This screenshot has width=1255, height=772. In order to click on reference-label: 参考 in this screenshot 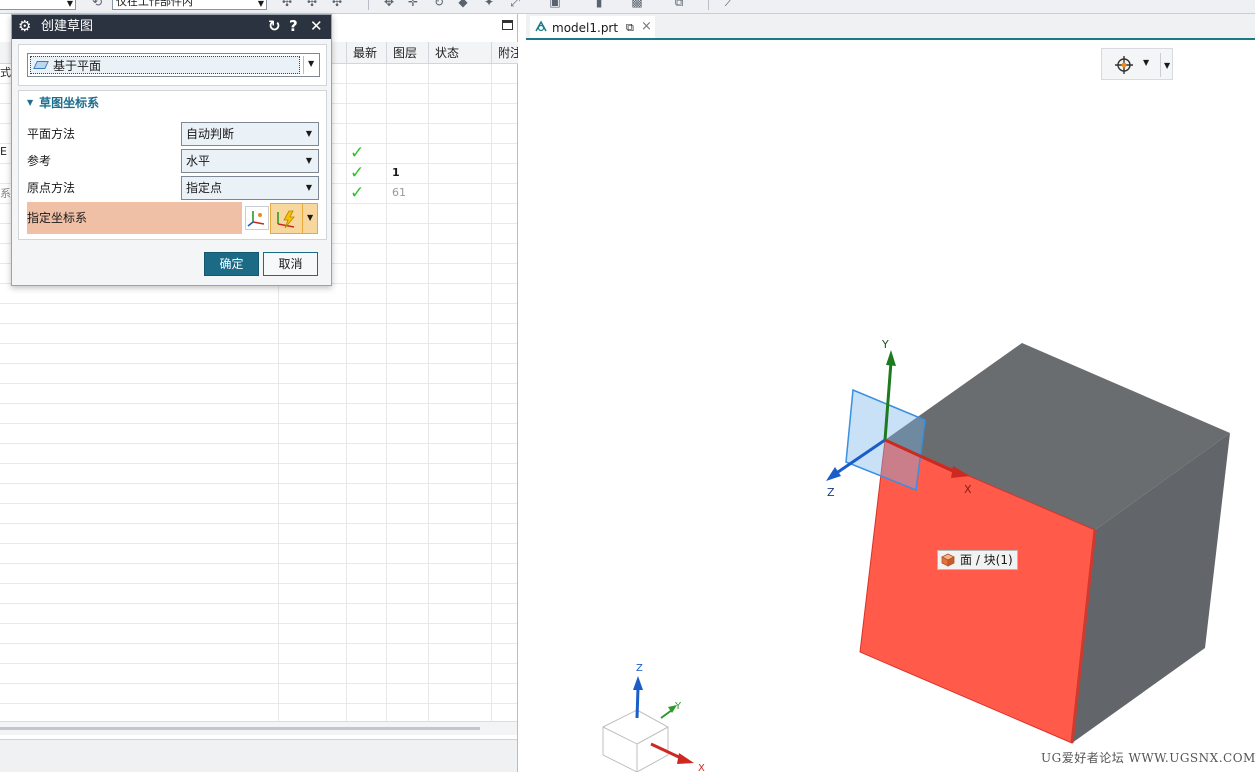, I will do `click(39, 161)`.